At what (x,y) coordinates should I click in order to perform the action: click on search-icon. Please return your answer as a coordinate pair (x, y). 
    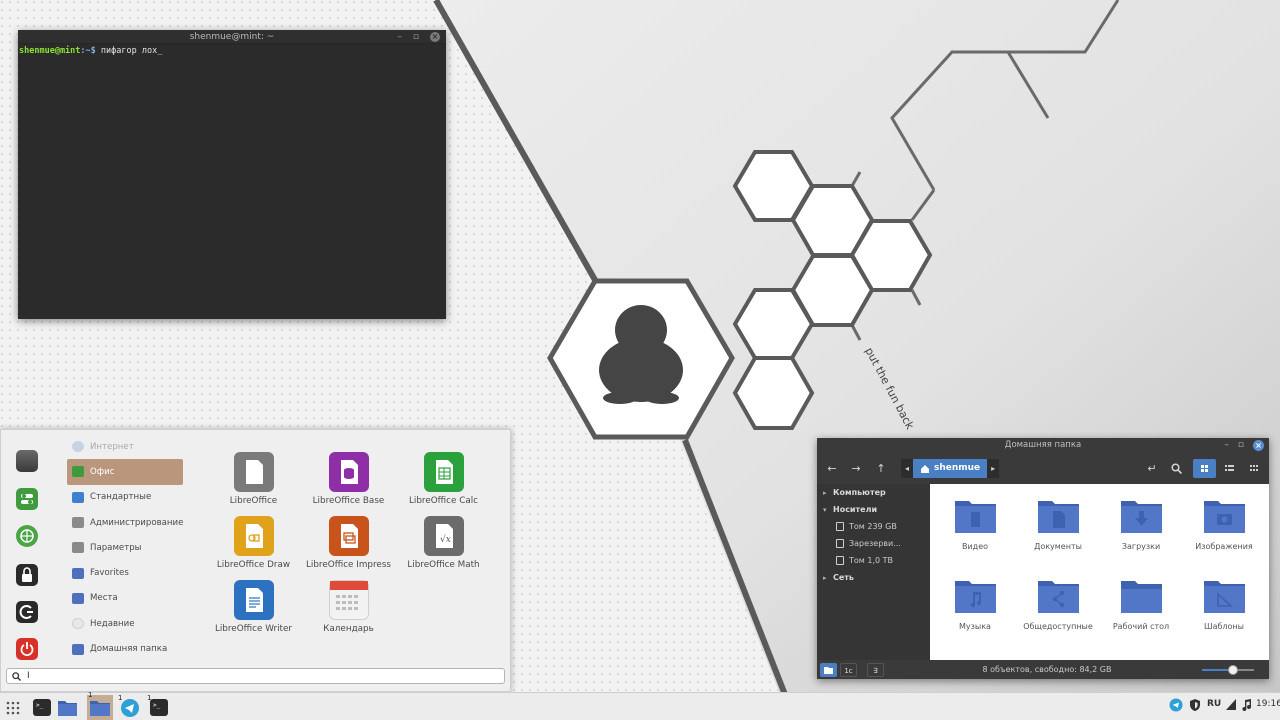
    Looking at the image, I should click on (1176, 468).